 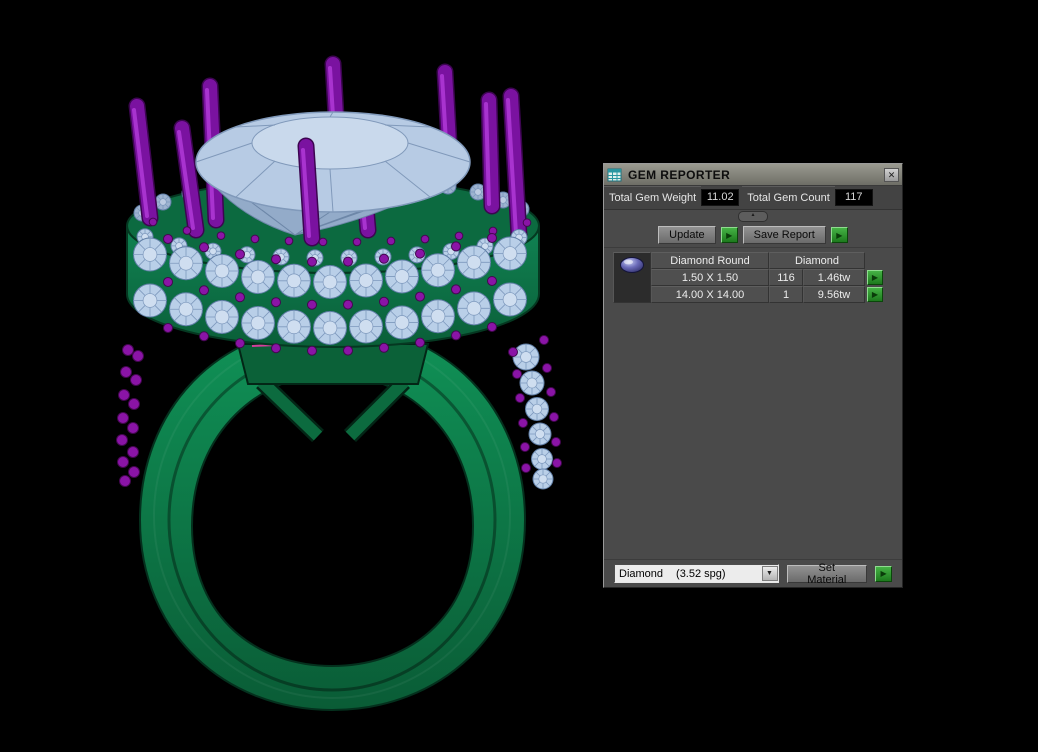 What do you see at coordinates (853, 197) in the screenshot?
I see `total-gem-count-value: 117` at bounding box center [853, 197].